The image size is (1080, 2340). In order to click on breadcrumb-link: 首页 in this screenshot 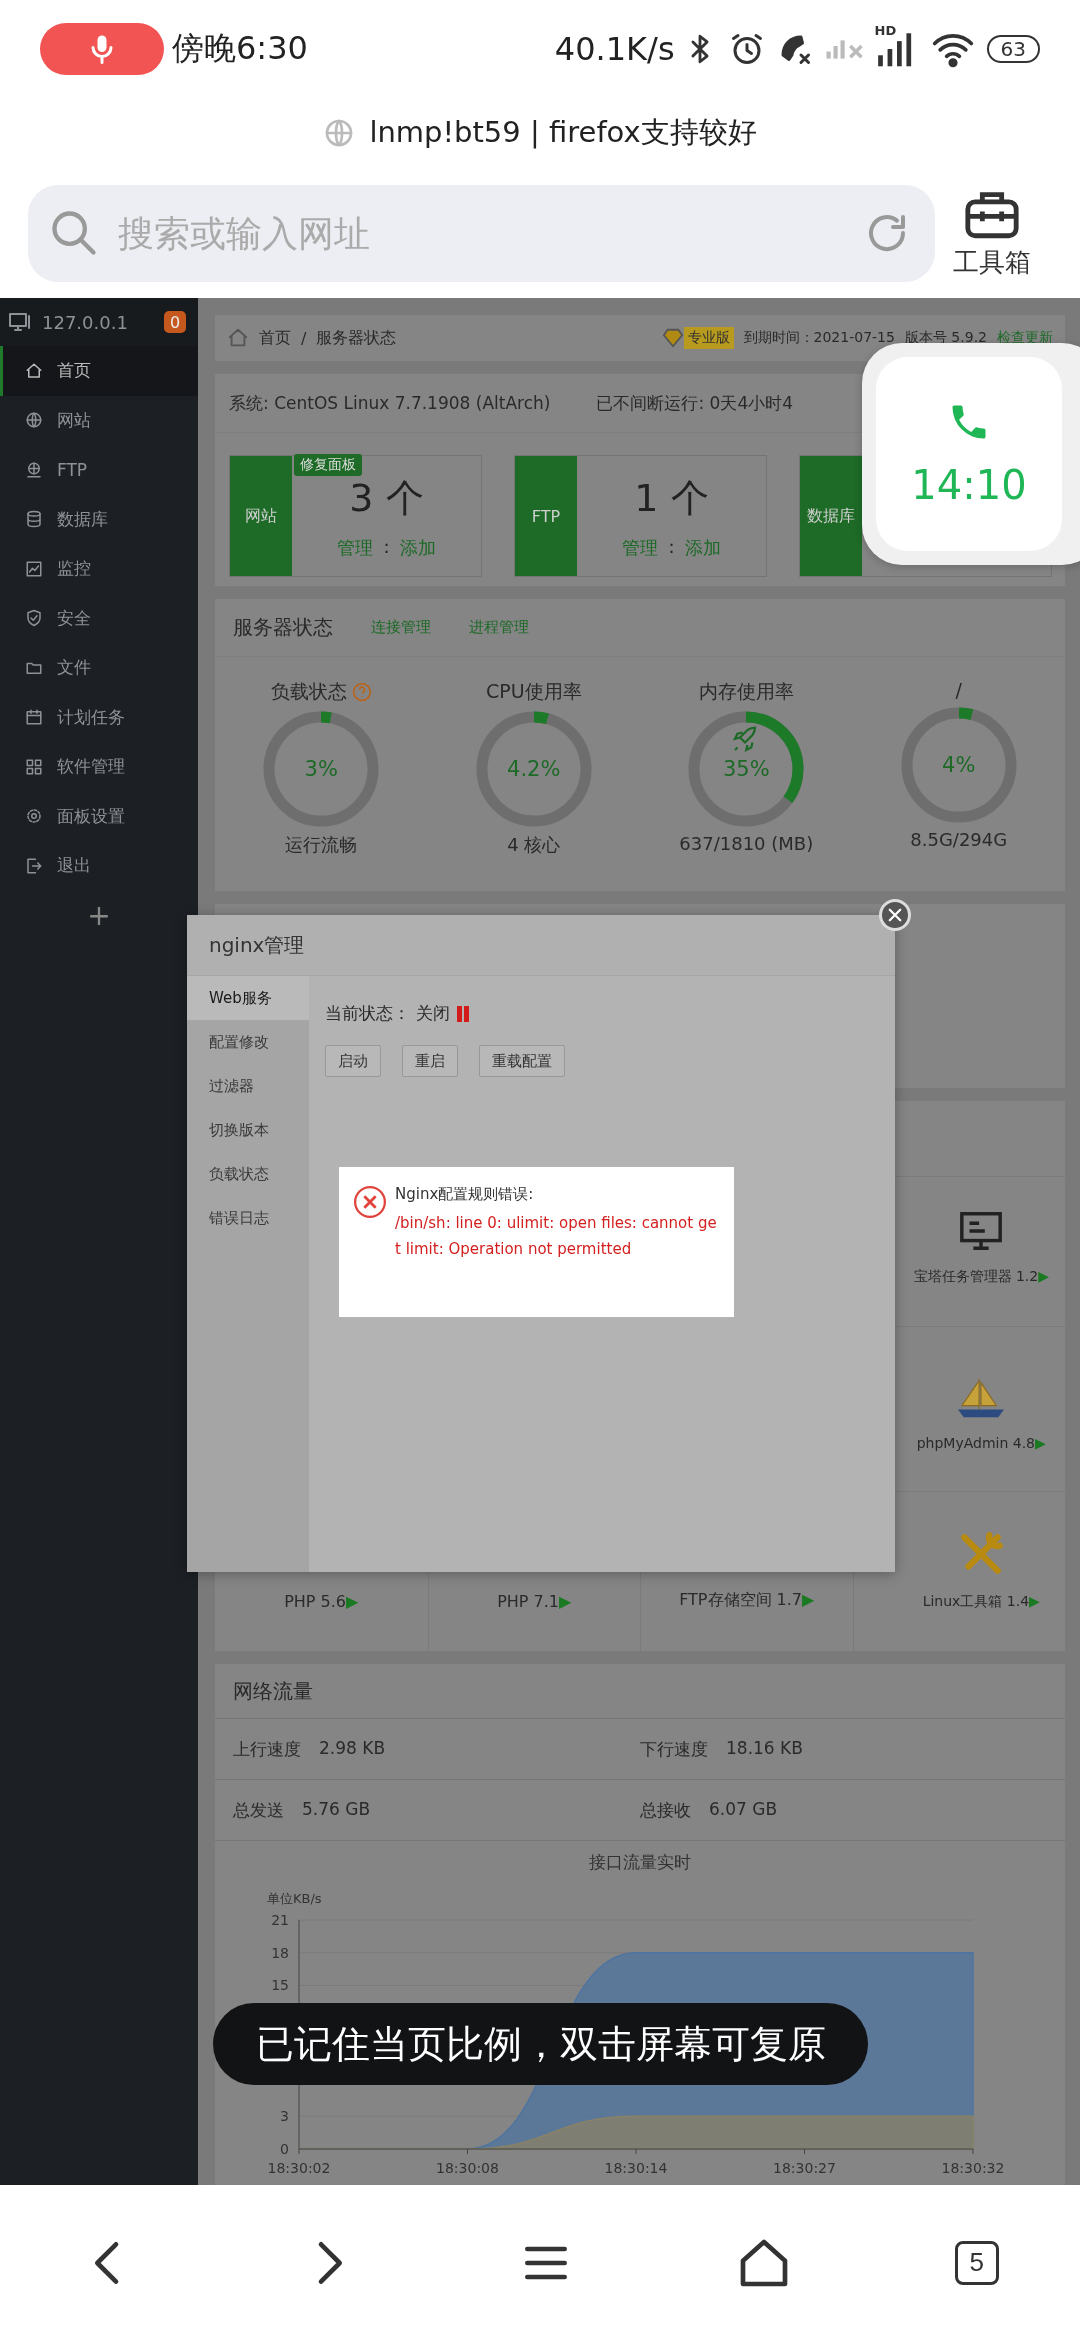, I will do `click(275, 338)`.